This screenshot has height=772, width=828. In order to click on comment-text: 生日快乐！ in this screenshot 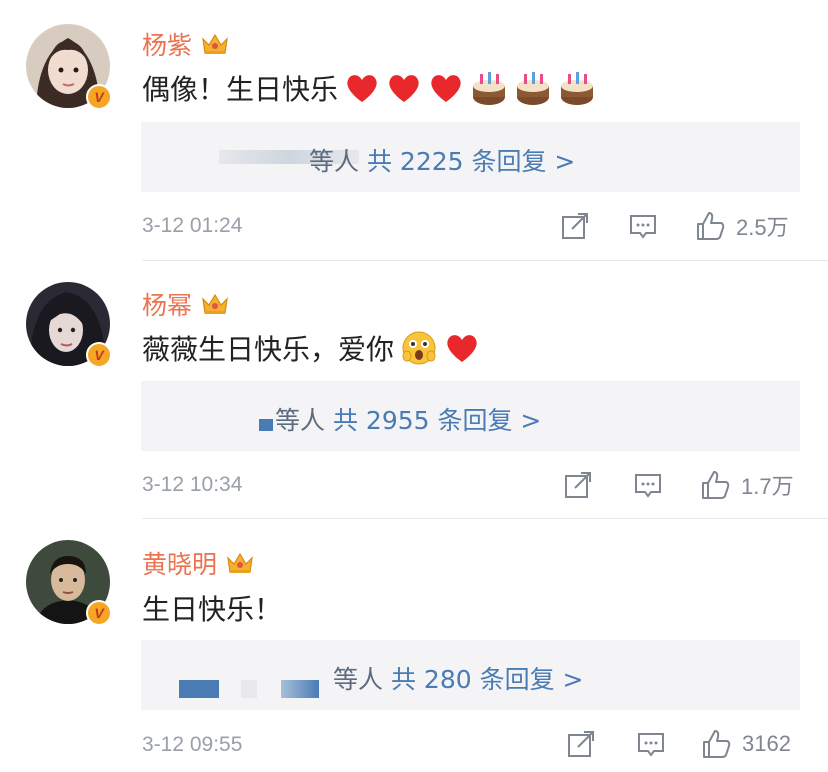, I will do `click(212, 608)`.